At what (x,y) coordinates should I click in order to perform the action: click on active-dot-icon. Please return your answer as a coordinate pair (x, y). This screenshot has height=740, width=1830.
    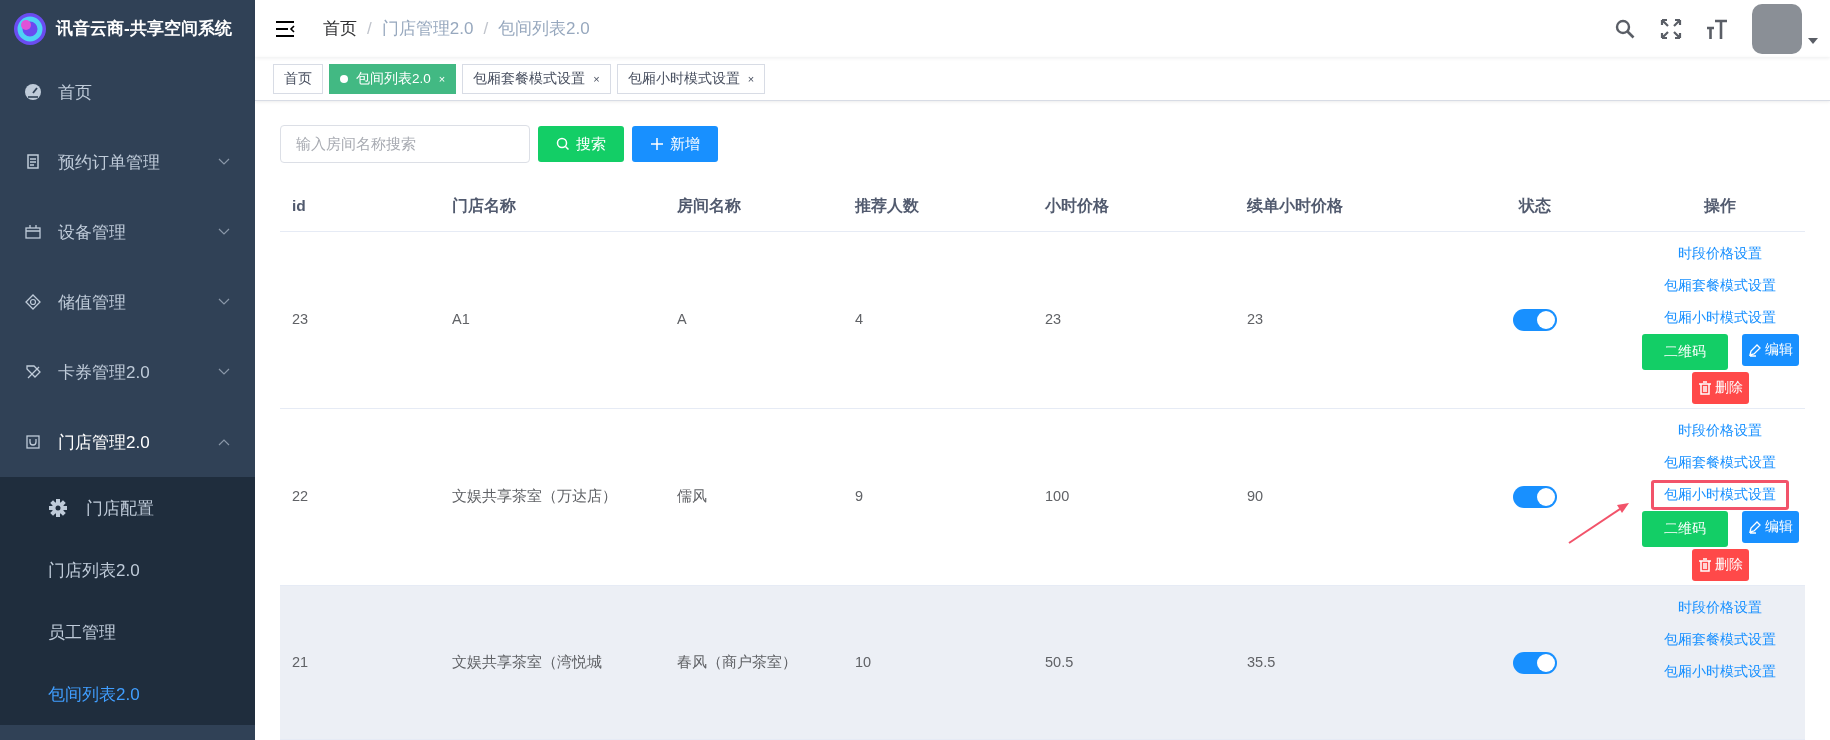
    Looking at the image, I should click on (344, 78).